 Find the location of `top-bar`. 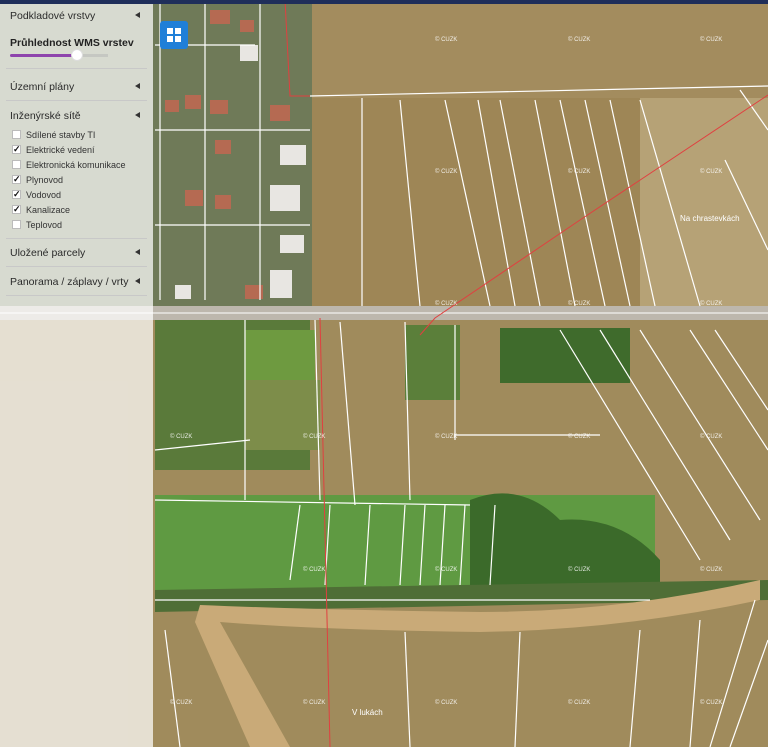

top-bar is located at coordinates (384, 2).